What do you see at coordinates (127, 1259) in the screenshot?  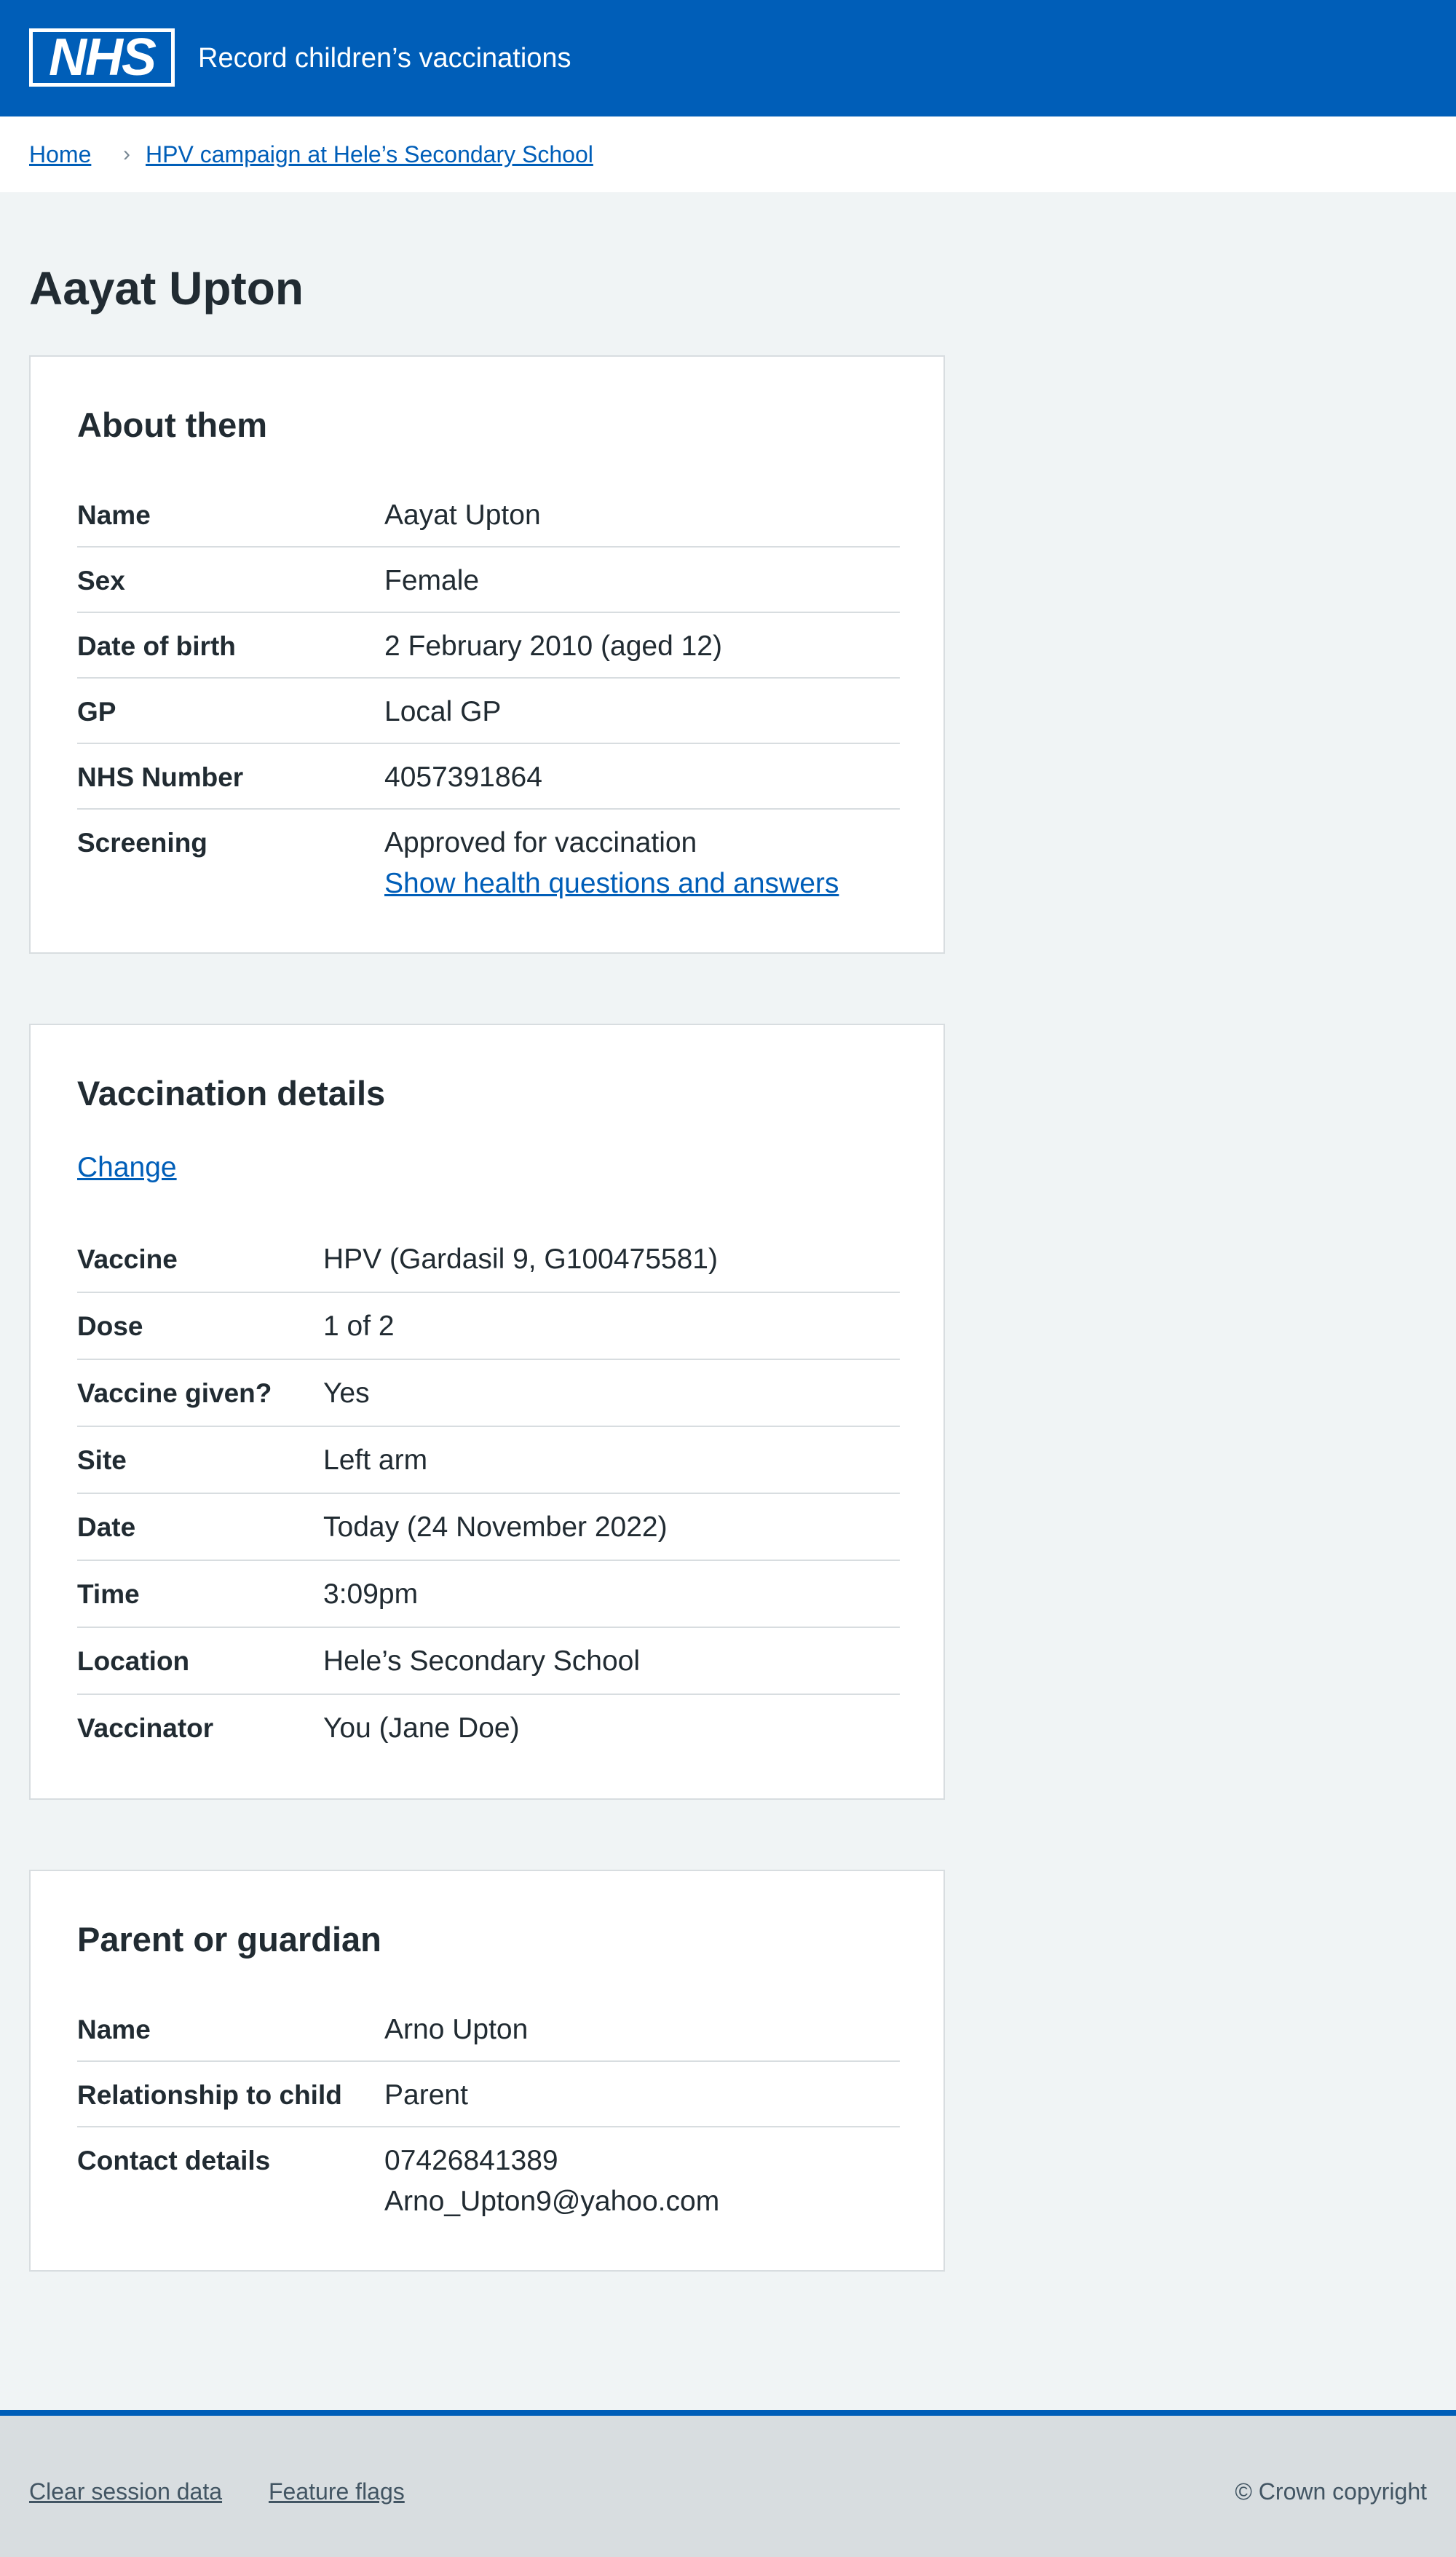 I see `row-key: Vaccine` at bounding box center [127, 1259].